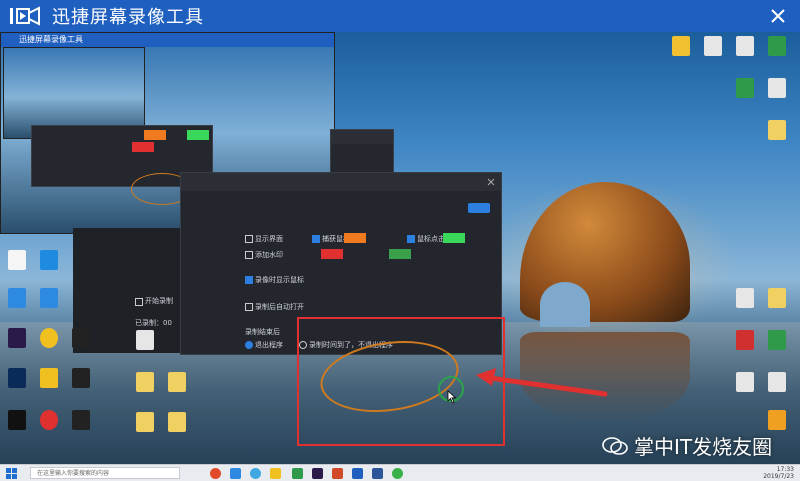 Image resolution: width=800 pixels, height=481 pixels. What do you see at coordinates (139, 302) in the screenshot?
I see `start-recording-checkbox` at bounding box center [139, 302].